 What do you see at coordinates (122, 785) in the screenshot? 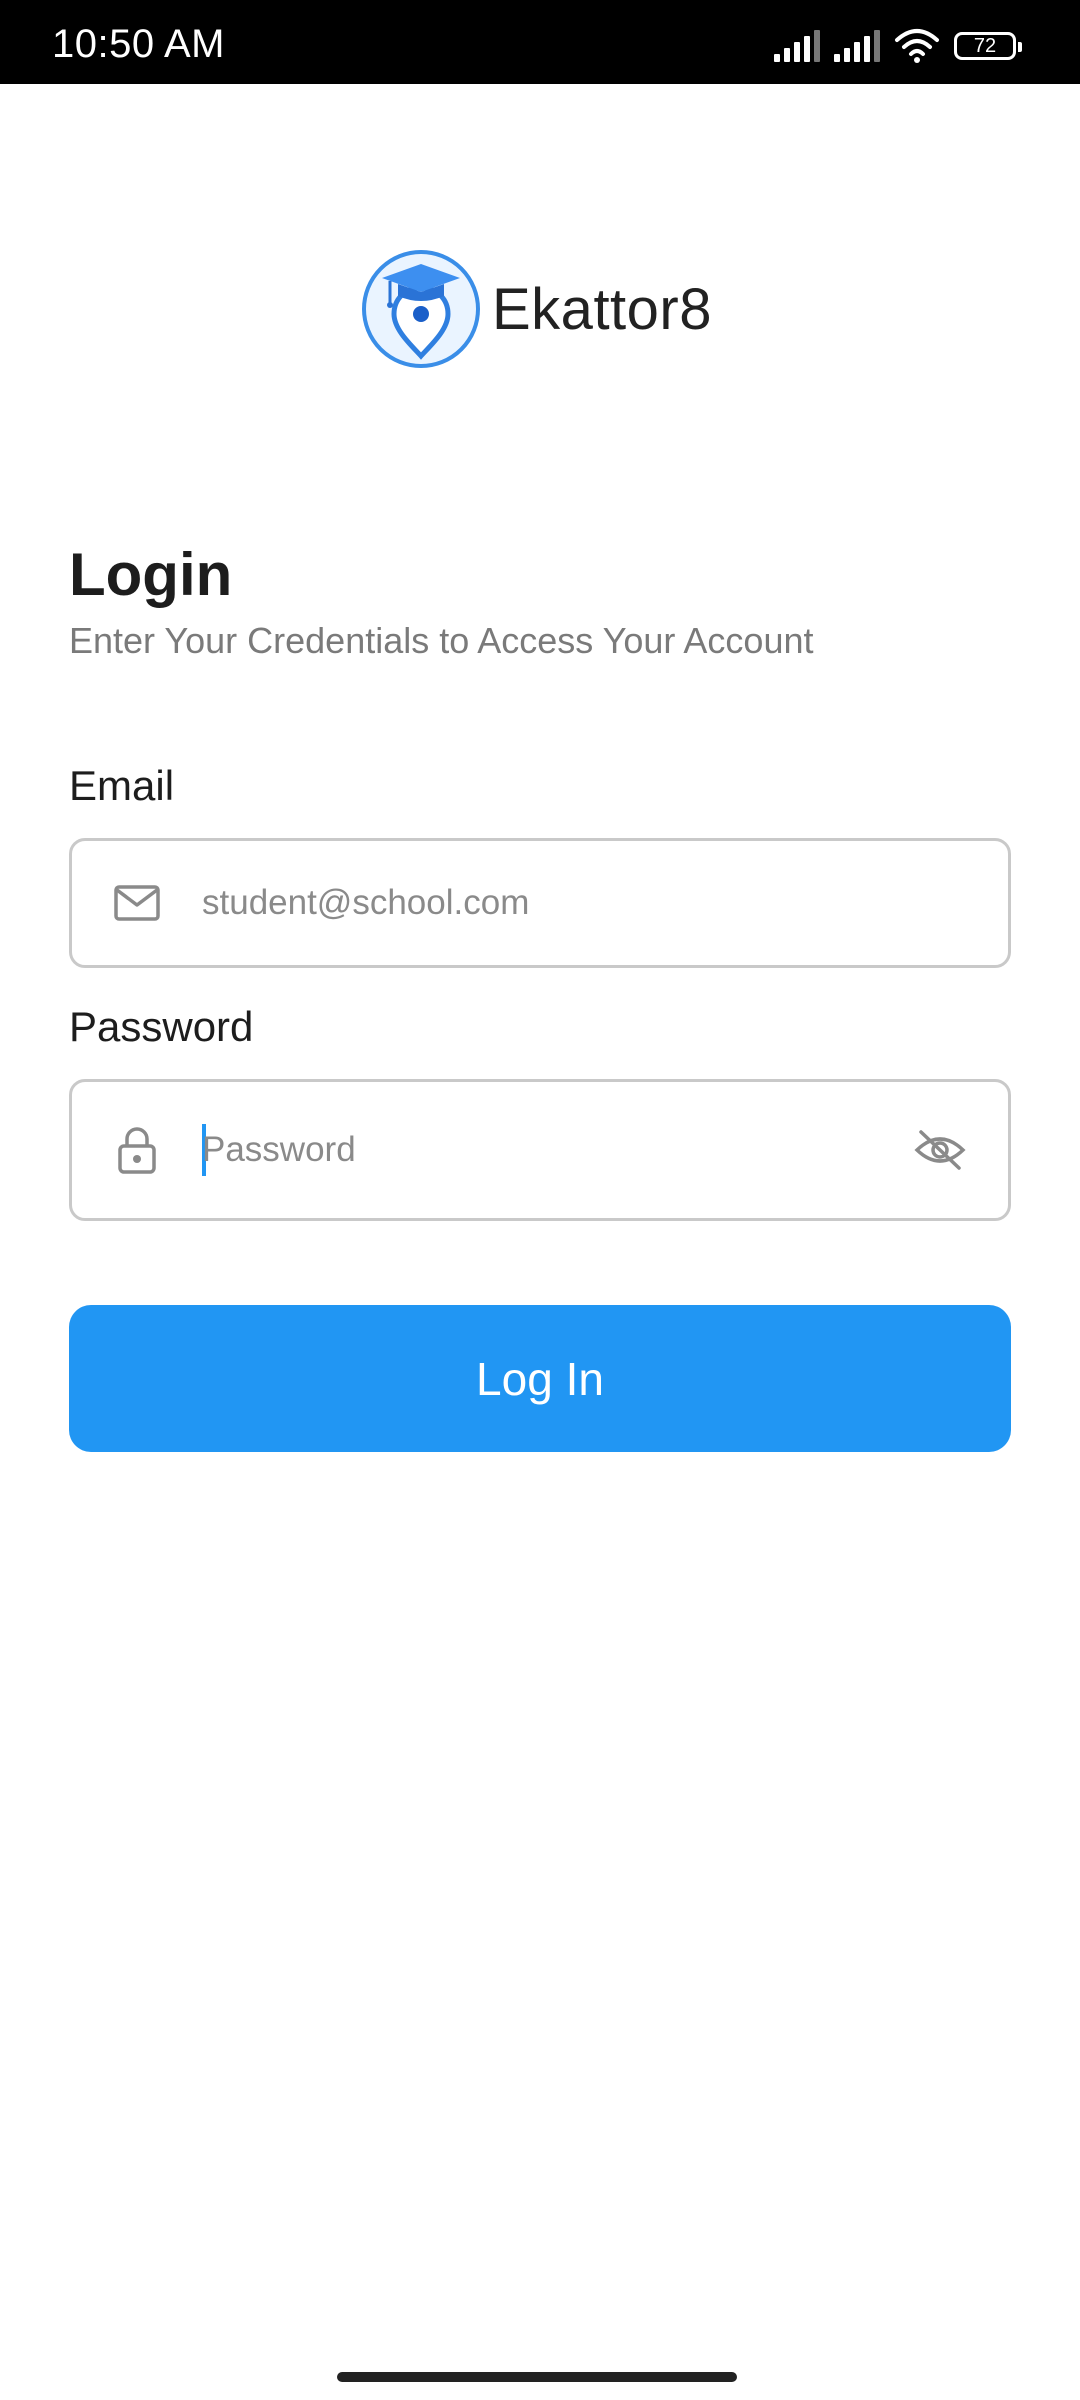
I see `email-label: Email` at bounding box center [122, 785].